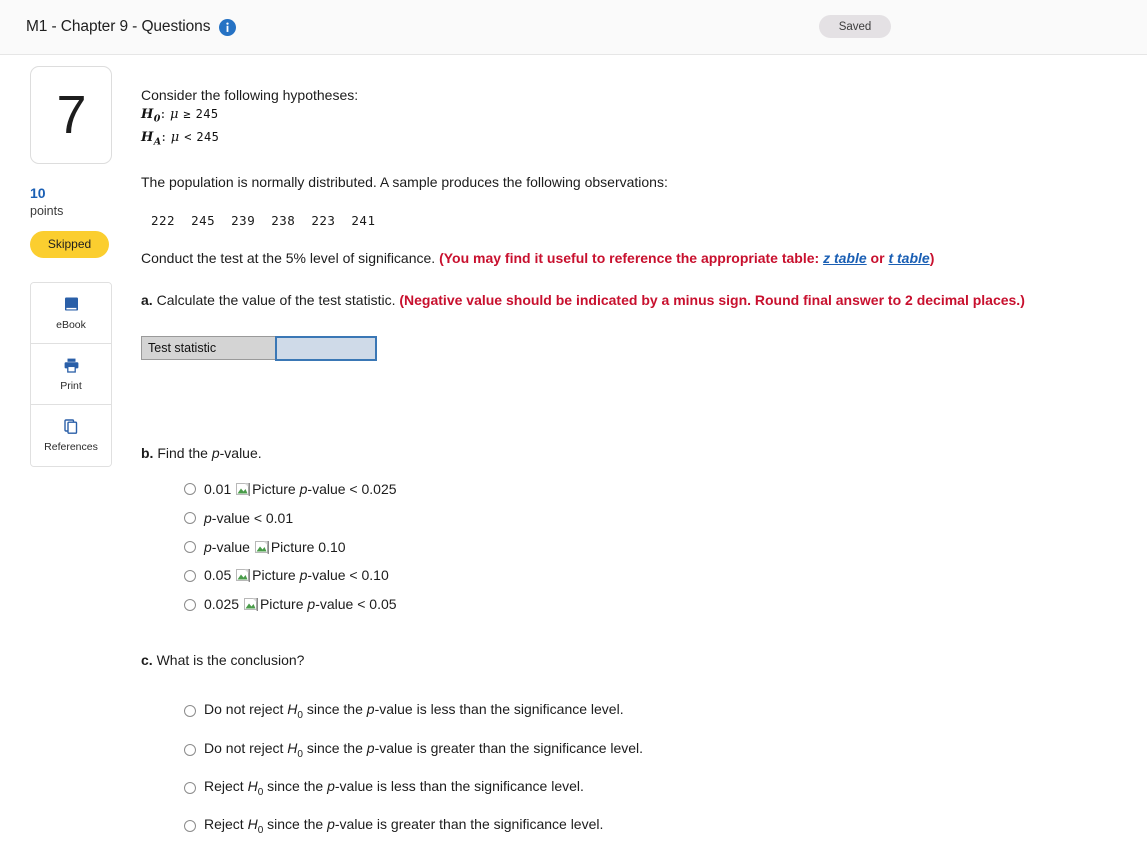  I want to click on option-b1: 0.01 Picture p-value < 0.025, so click(650, 489).